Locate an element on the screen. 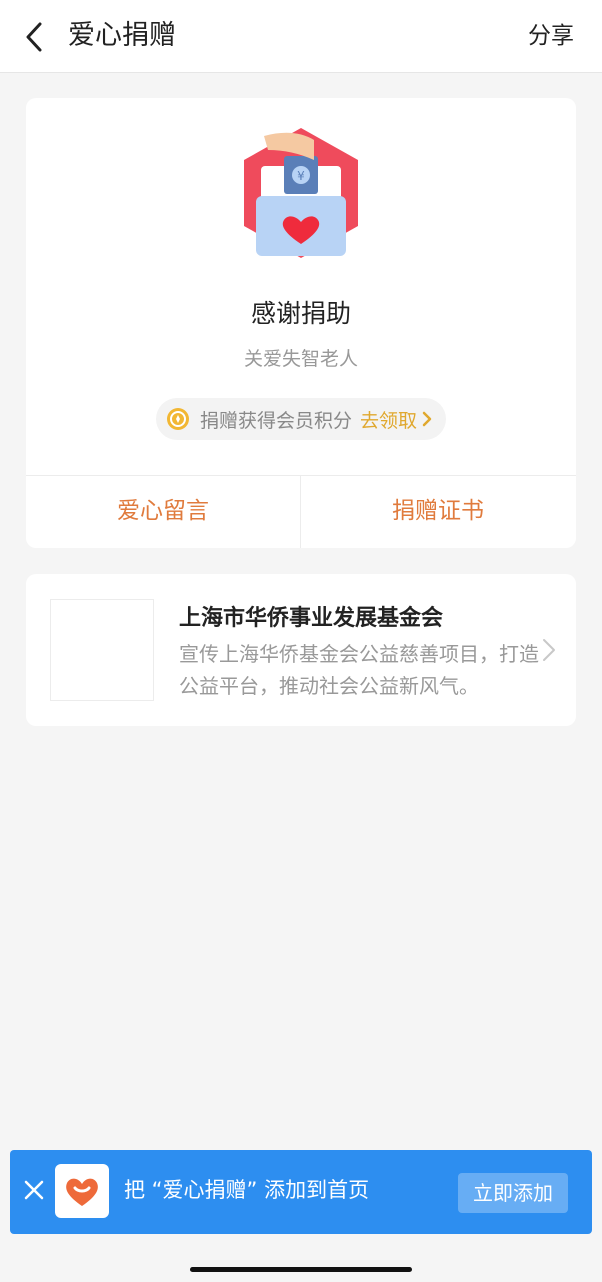  heart-logo-icon is located at coordinates (82, 1192).